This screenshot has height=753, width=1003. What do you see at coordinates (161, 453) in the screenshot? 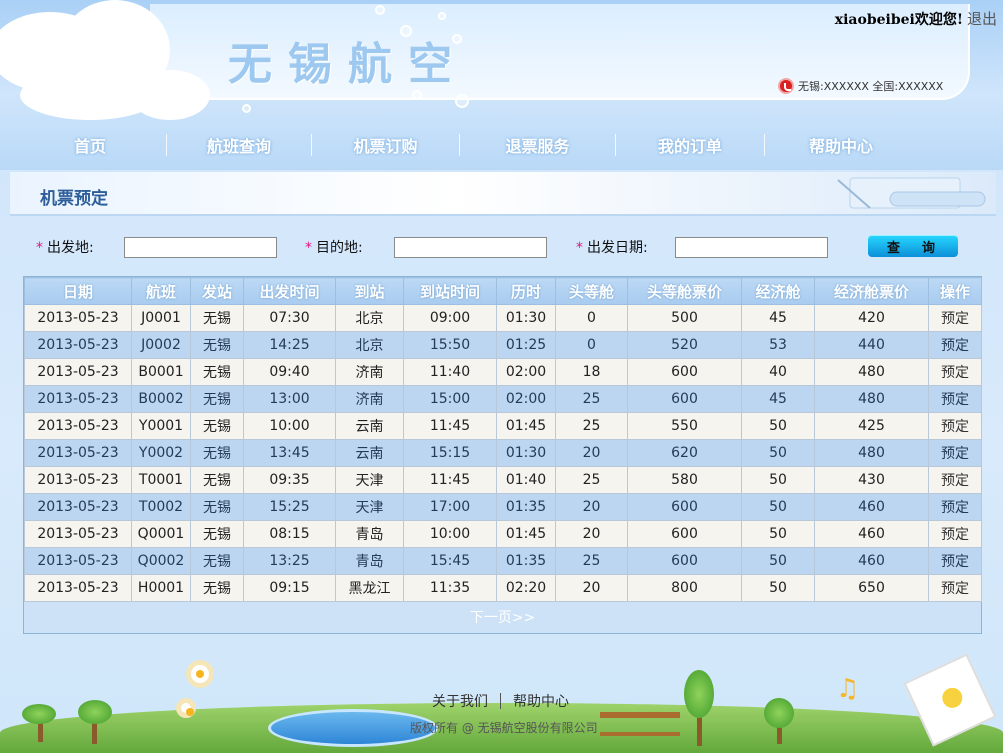
I see `table-cell: Y0002` at bounding box center [161, 453].